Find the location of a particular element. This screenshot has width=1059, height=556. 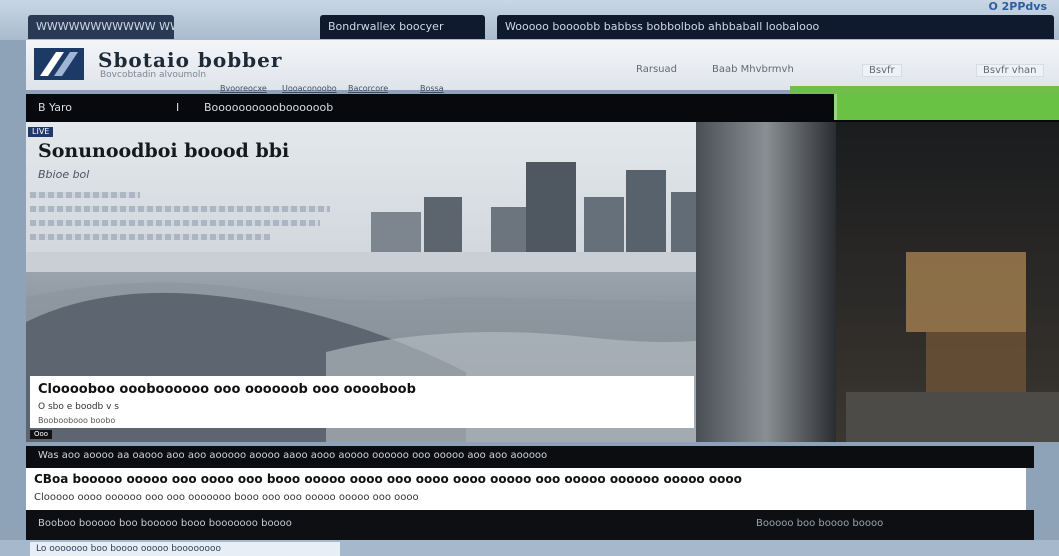

sub-link: Uooaconoobo is located at coordinates (309, 88).